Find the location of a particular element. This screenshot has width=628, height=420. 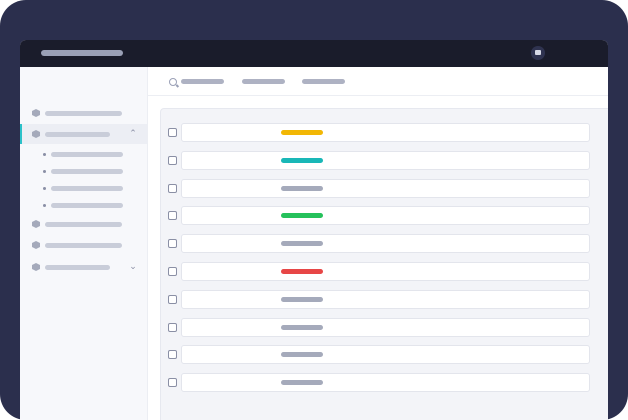

title-bar is located at coordinates (314, 53).